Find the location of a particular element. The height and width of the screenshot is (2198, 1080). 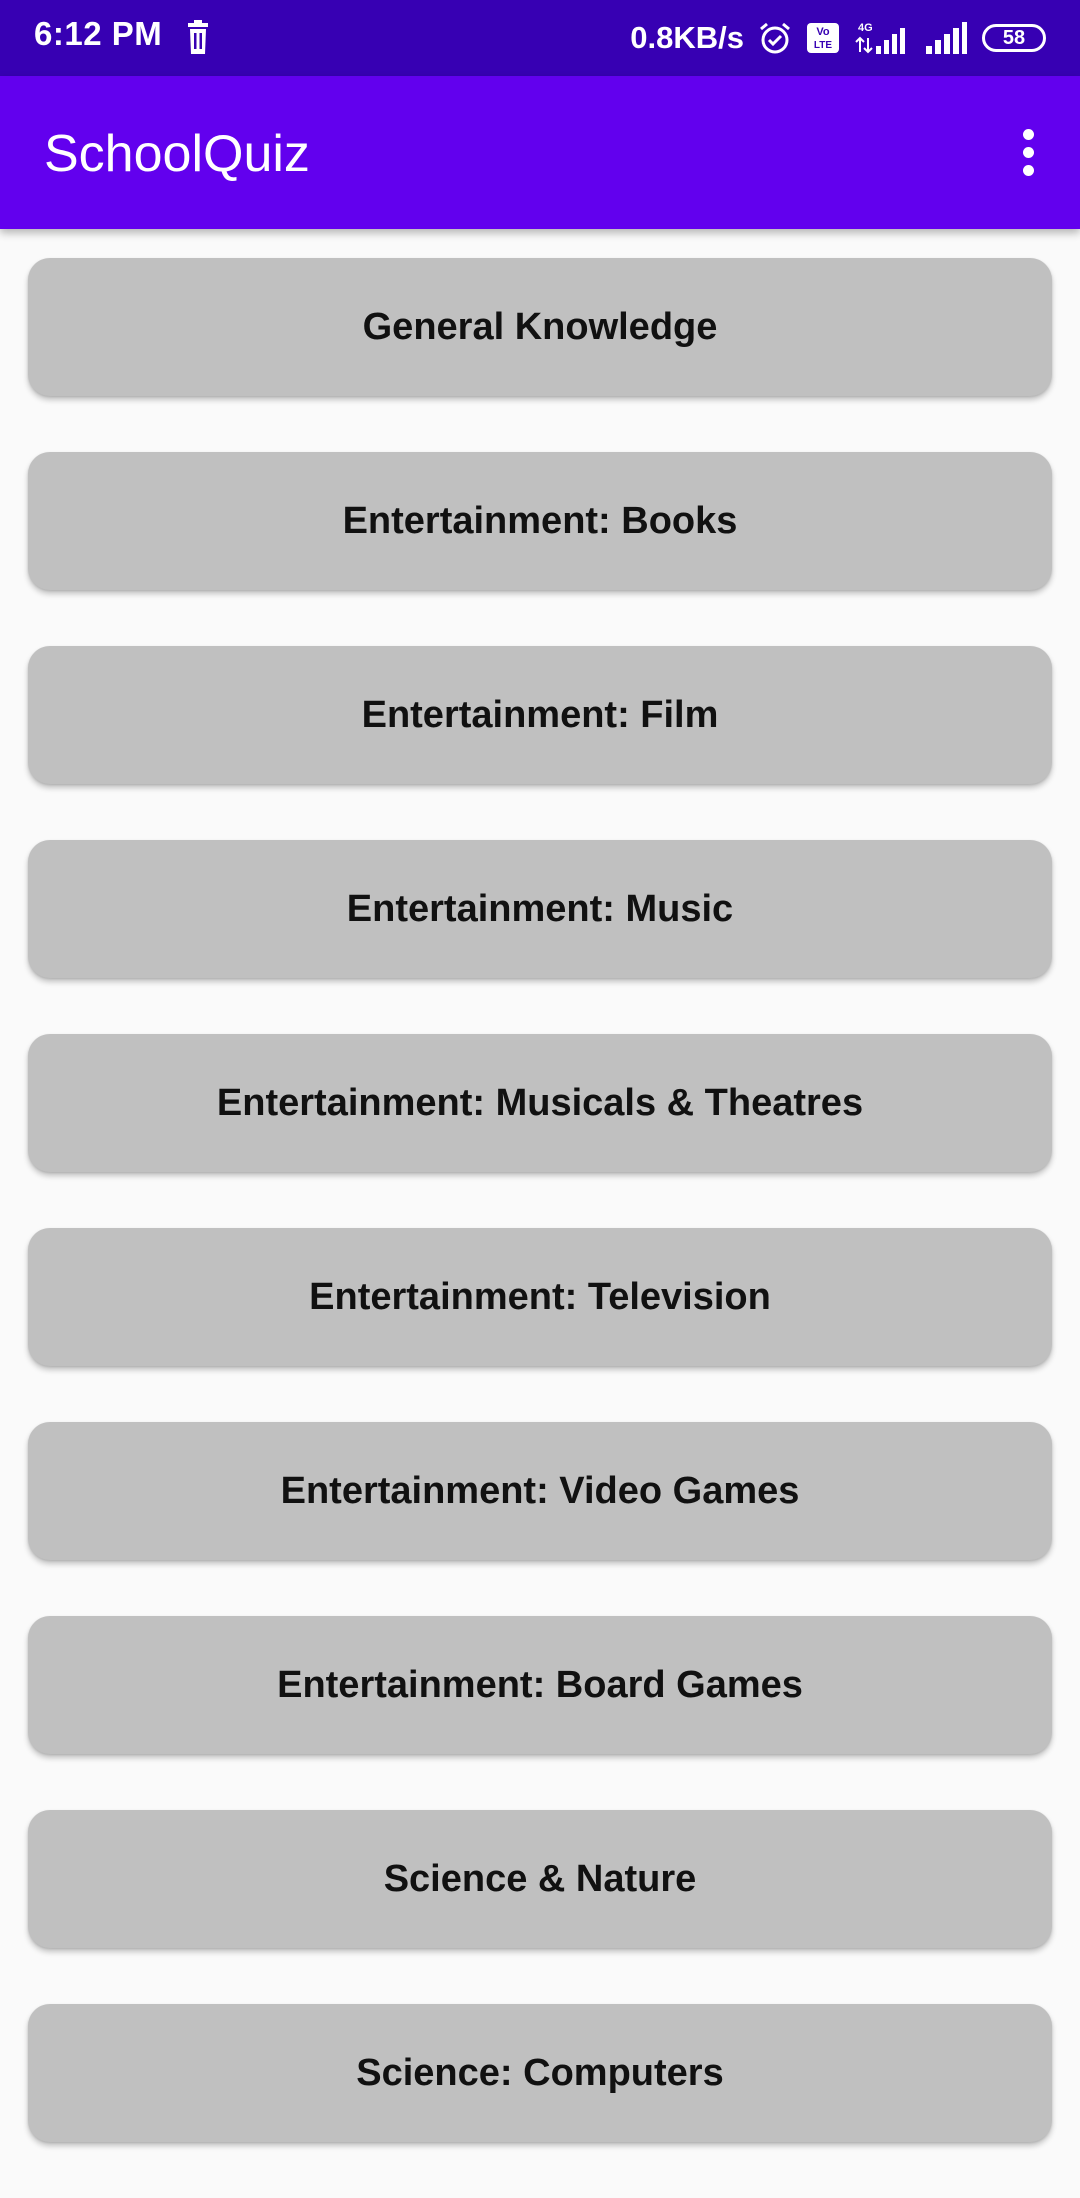

svg-text: 4G is located at coordinates (865, 28).